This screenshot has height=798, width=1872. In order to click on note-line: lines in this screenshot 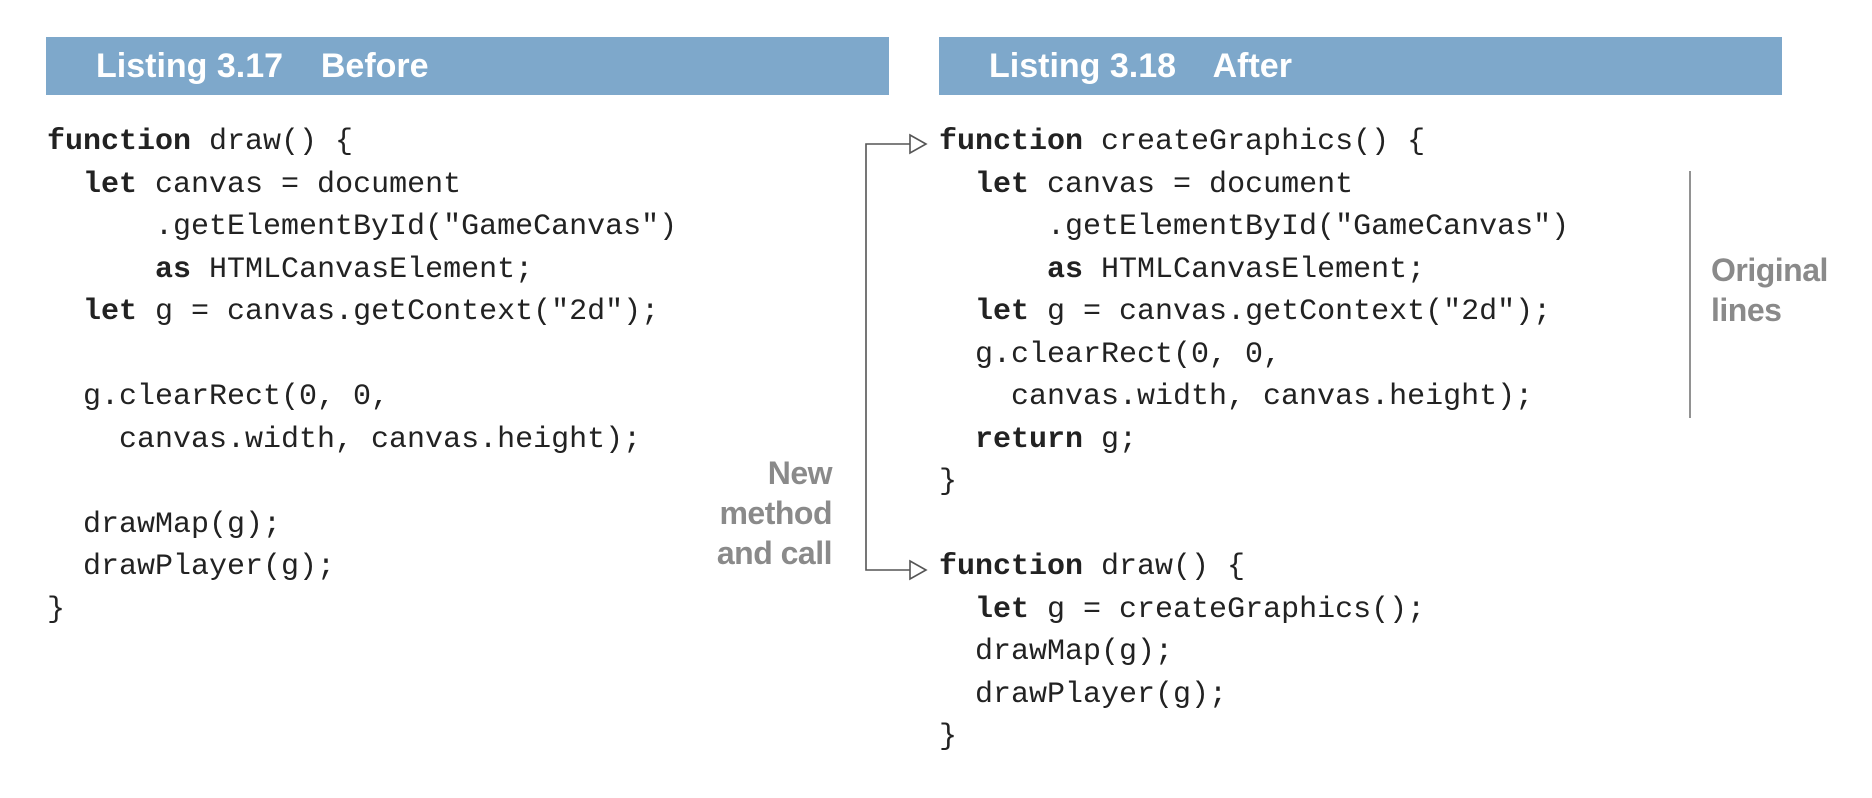, I will do `click(1746, 310)`.